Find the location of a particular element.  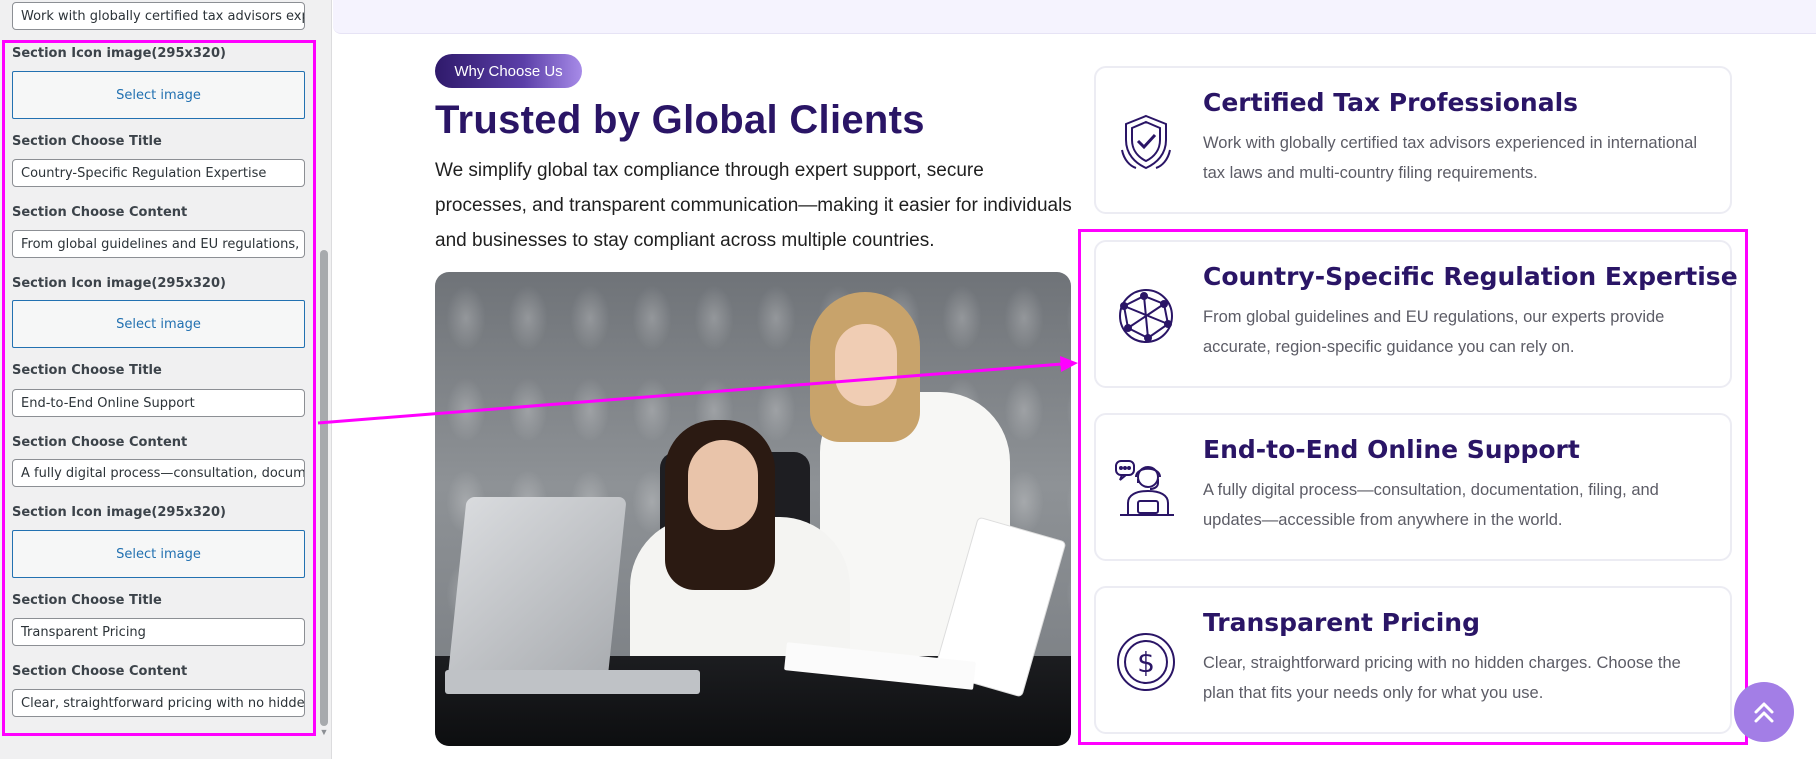

sidebar-scrollbar is located at coordinates (324, 488).